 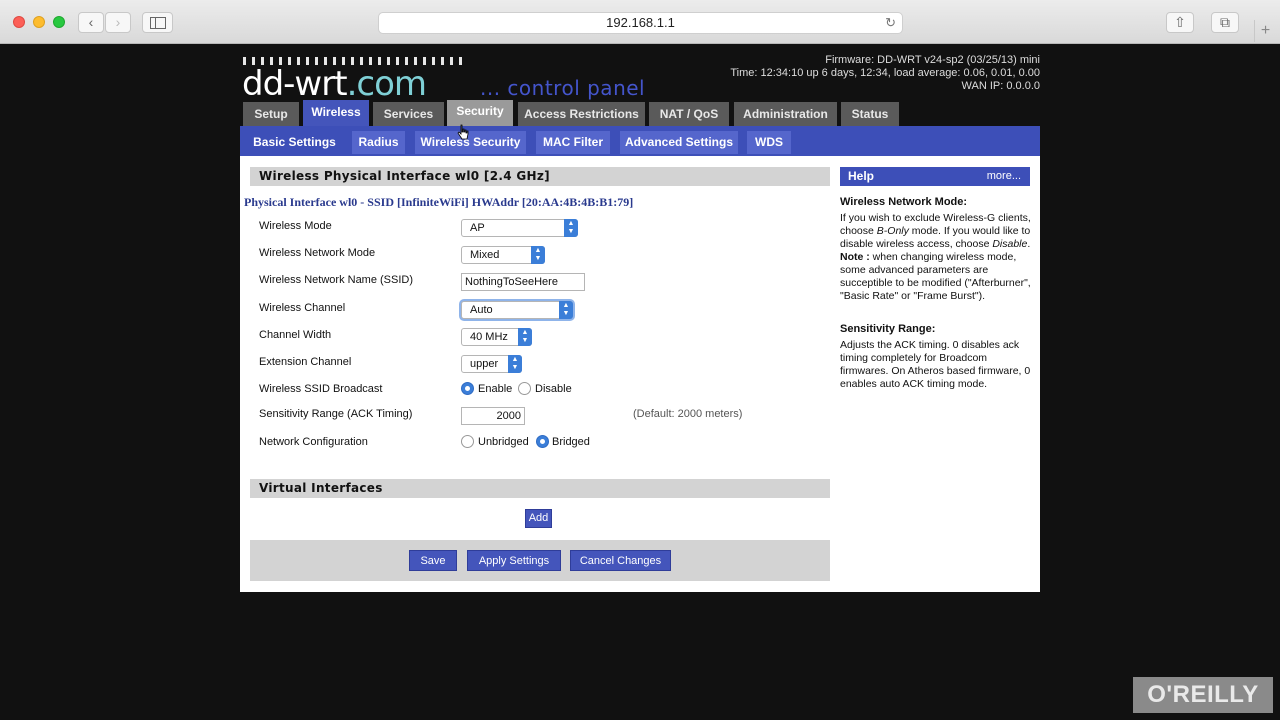 I want to click on channel-label: Wireless Channel, so click(x=302, y=308).